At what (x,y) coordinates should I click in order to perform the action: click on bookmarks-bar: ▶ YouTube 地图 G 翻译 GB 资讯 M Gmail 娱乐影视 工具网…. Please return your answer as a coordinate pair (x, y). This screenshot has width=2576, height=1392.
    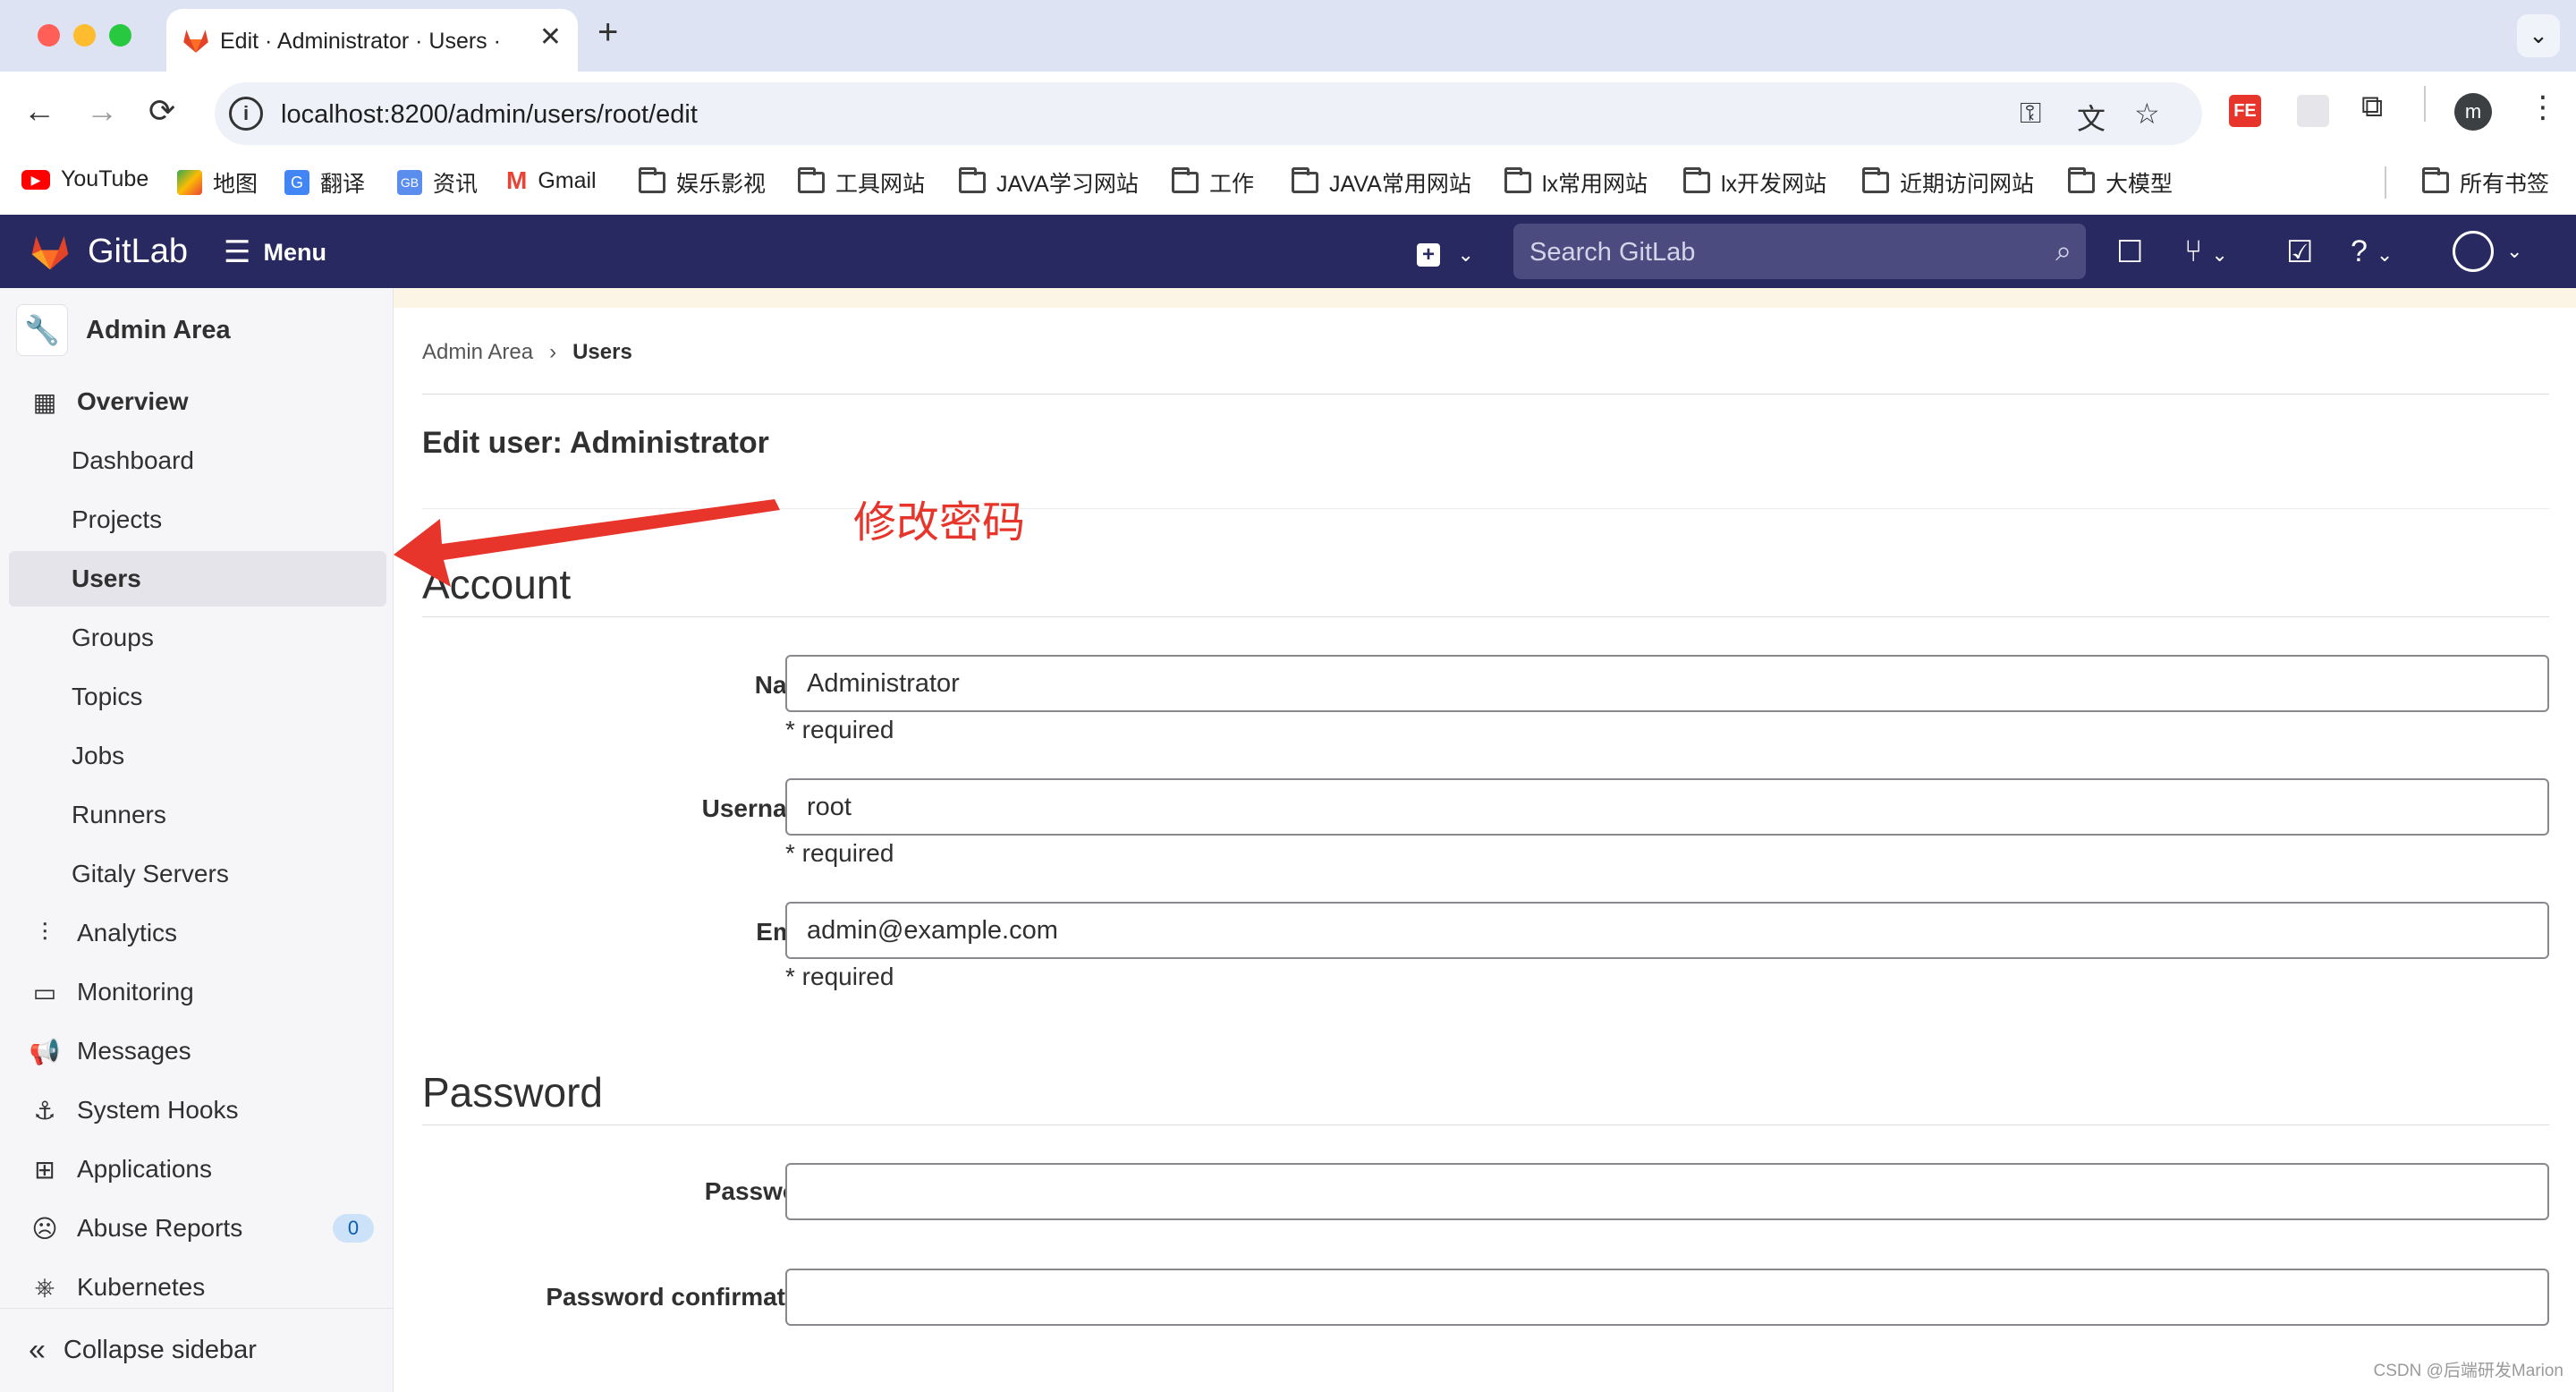
    Looking at the image, I should click on (1288, 184).